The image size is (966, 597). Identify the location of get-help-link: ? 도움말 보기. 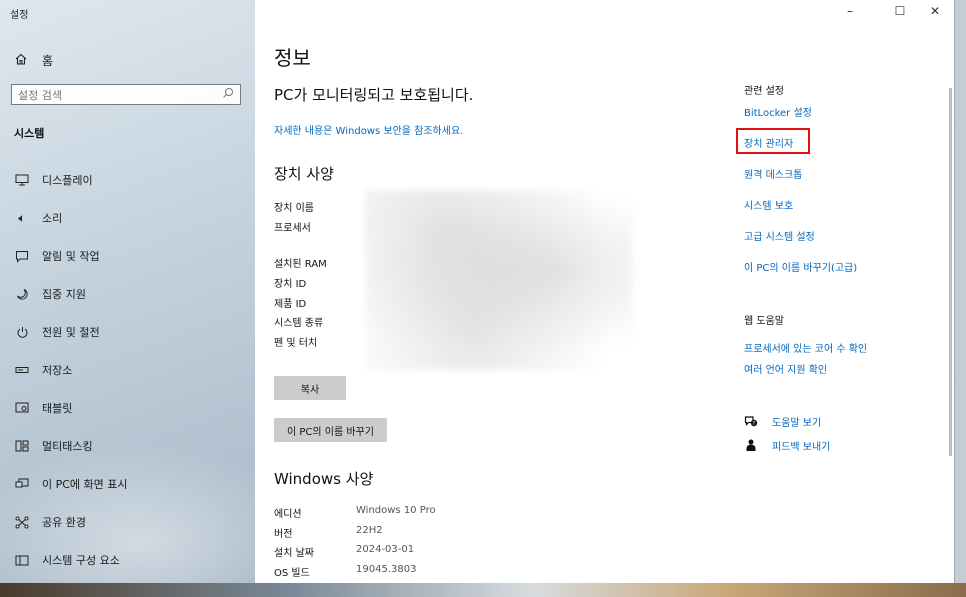
(782, 421).